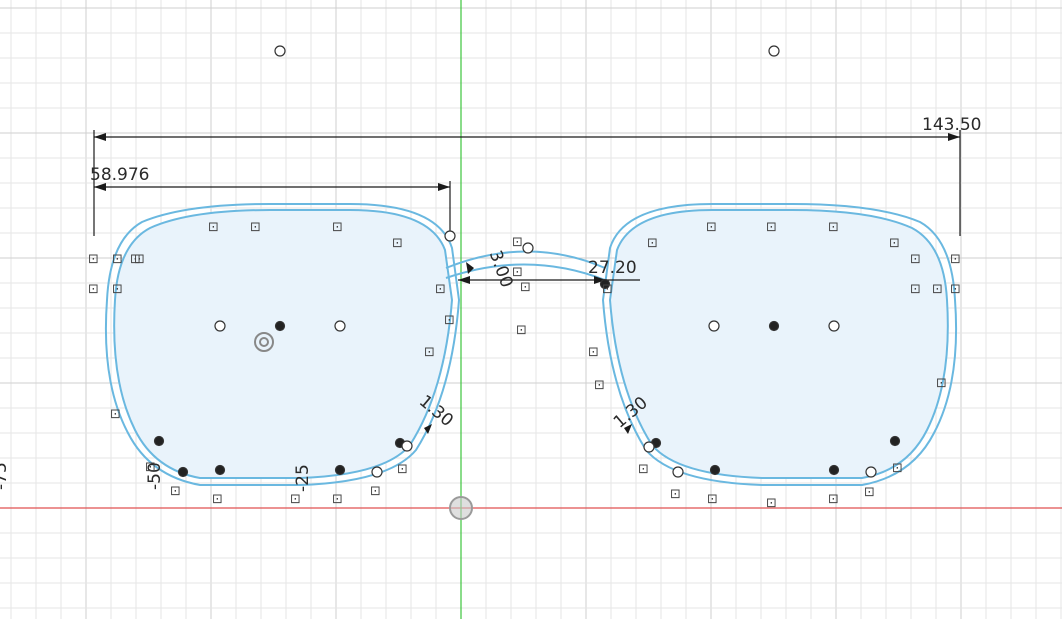 The image size is (1062, 619). What do you see at coordinates (461, 508) in the screenshot?
I see `origin-icon` at bounding box center [461, 508].